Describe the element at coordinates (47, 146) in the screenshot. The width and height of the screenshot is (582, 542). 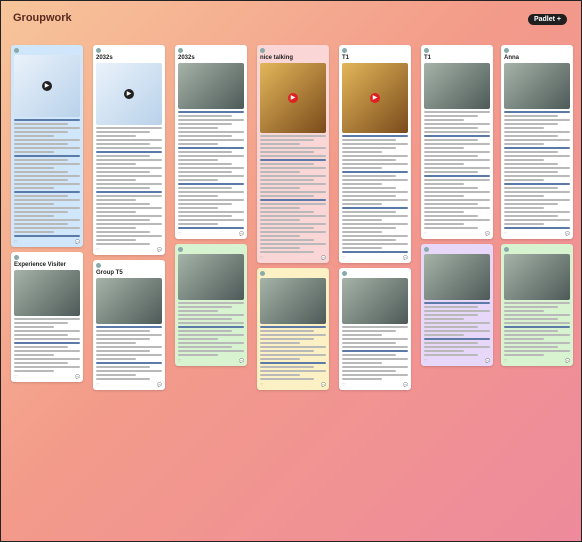
I see `post-card: ▶ ♡ 💬` at that location.